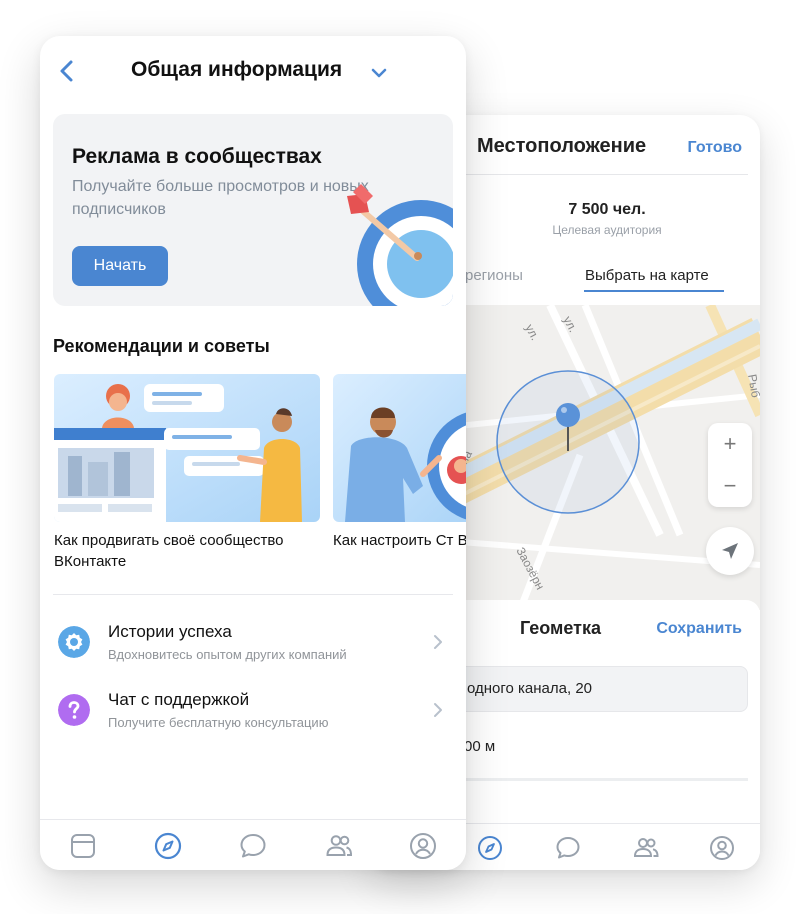 The image size is (800, 914). I want to click on audience-summary: 7 500 чел. Целевая аудитория, so click(607, 219).